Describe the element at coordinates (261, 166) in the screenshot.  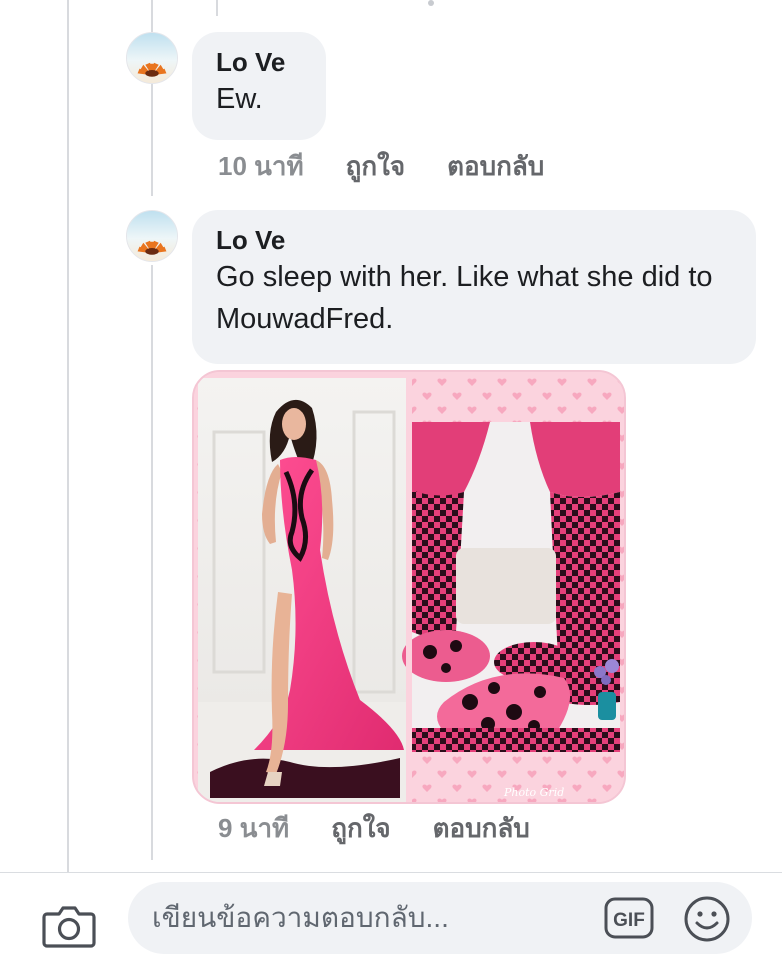
I see `comment-timestamp: 10 นาที` at that location.